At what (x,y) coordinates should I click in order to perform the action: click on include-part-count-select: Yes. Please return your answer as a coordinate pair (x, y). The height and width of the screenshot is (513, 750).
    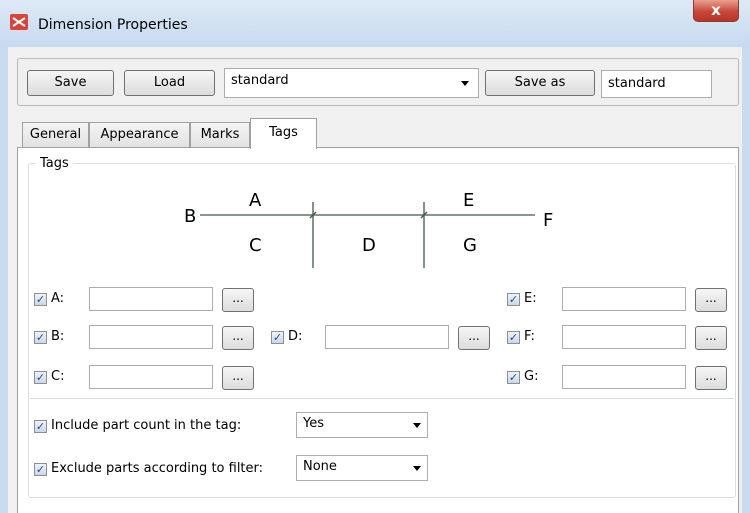
    Looking at the image, I should click on (362, 425).